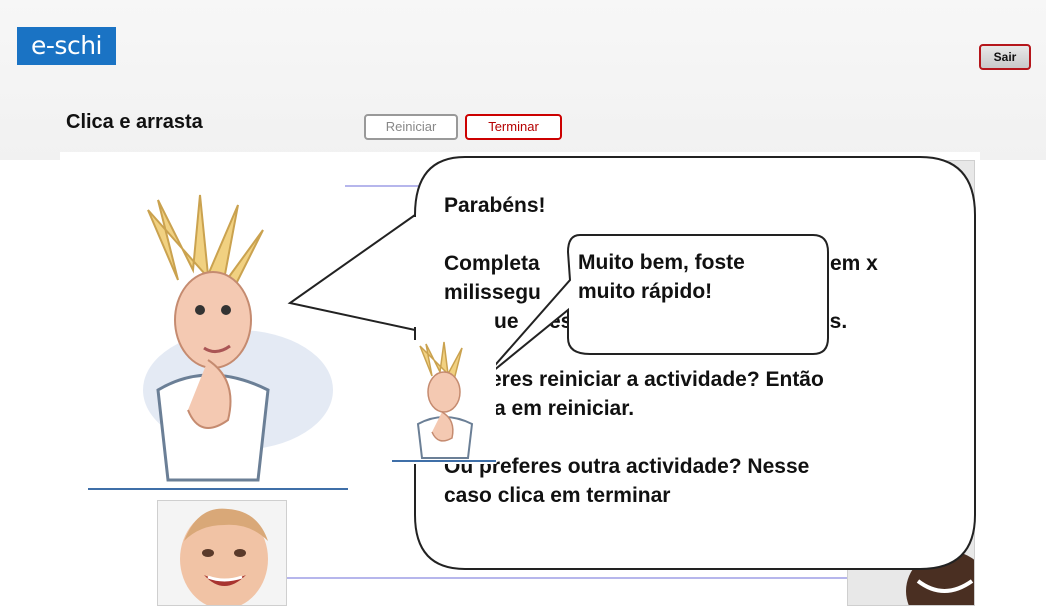 The width and height of the screenshot is (1046, 606). I want to click on photo-card-baby, so click(222, 553).